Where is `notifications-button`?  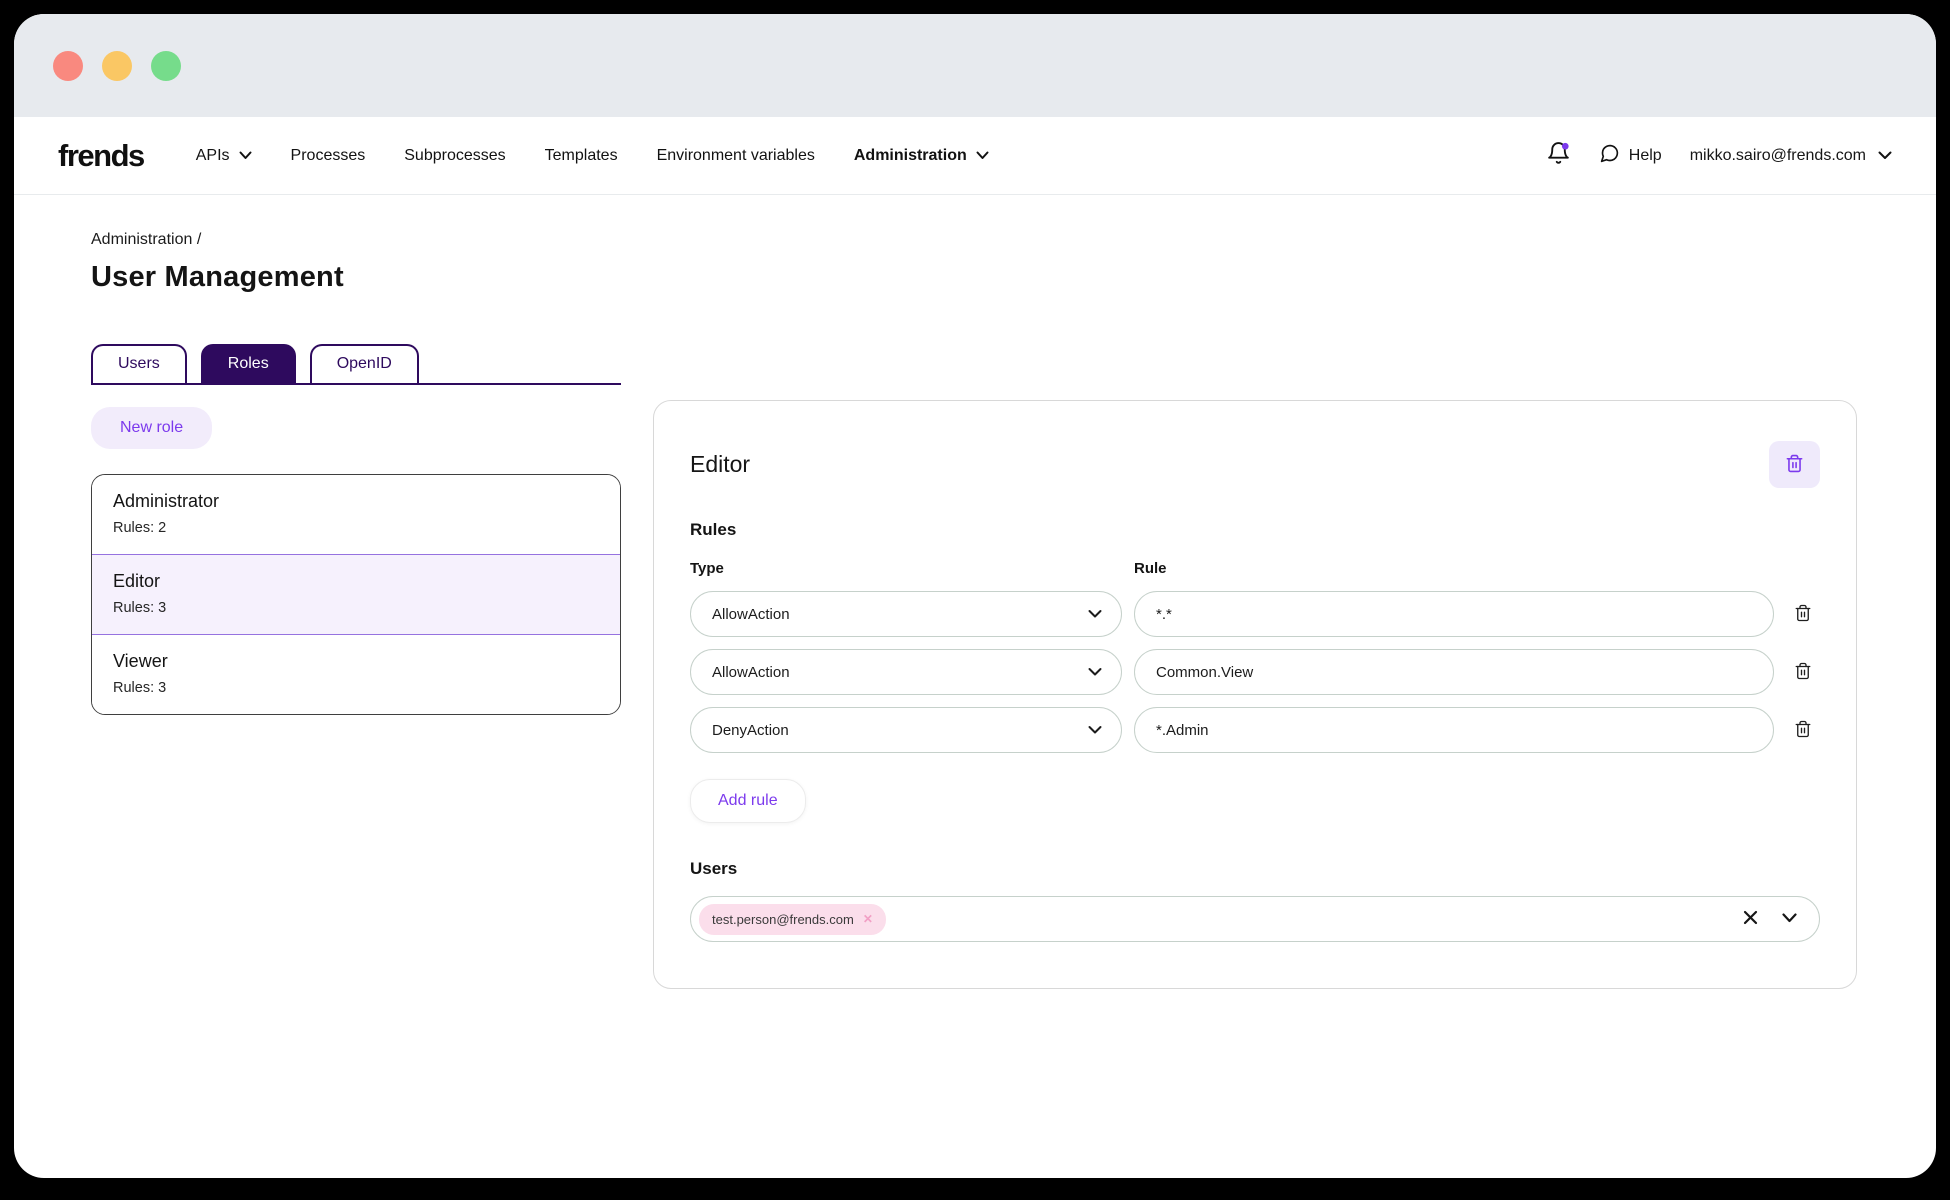 notifications-button is located at coordinates (1558, 156).